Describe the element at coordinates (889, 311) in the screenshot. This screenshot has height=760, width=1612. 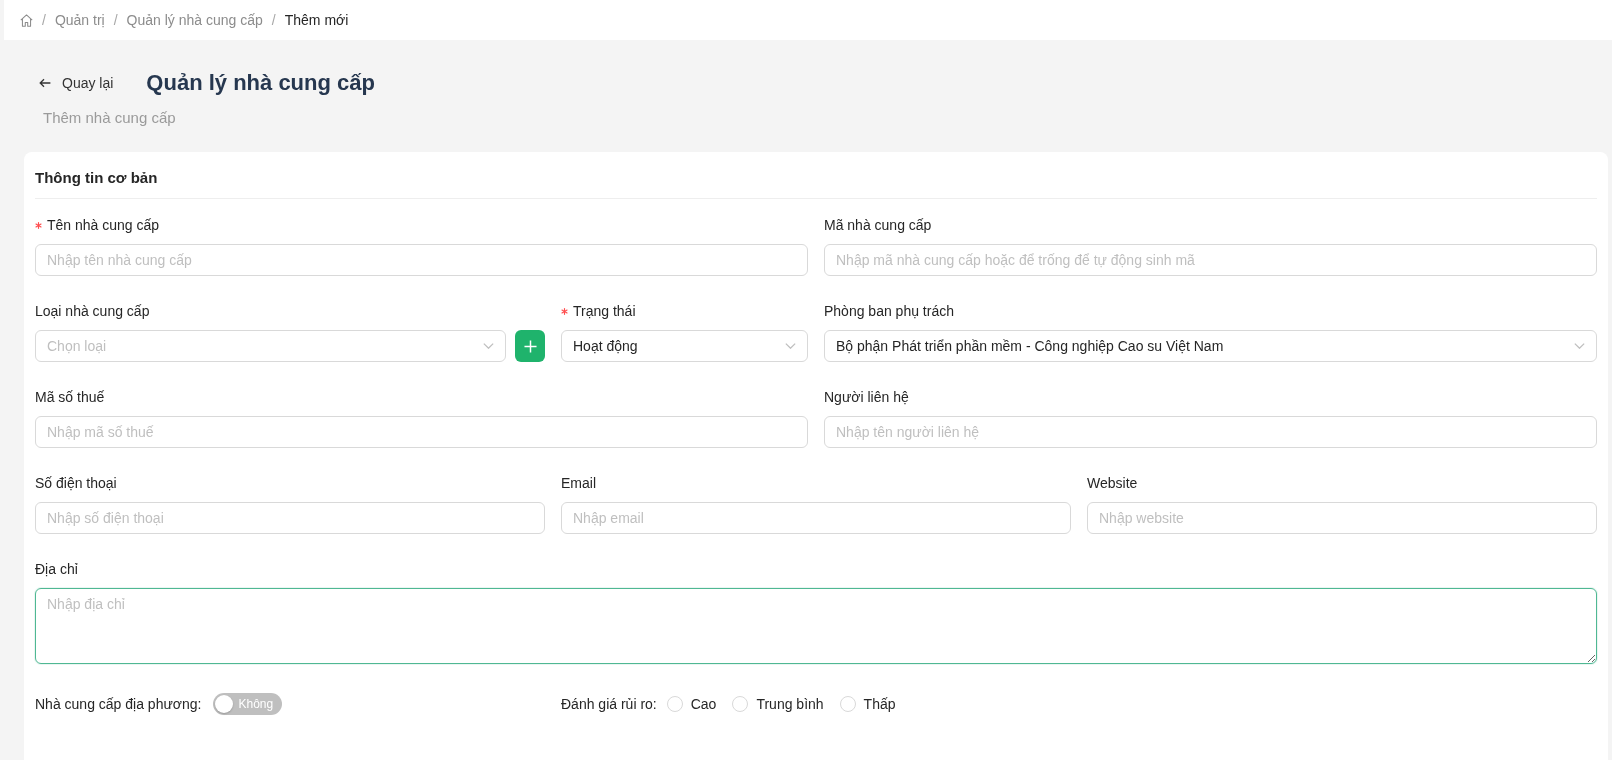
I see `field-label: Phòng ban phụ trách` at that location.